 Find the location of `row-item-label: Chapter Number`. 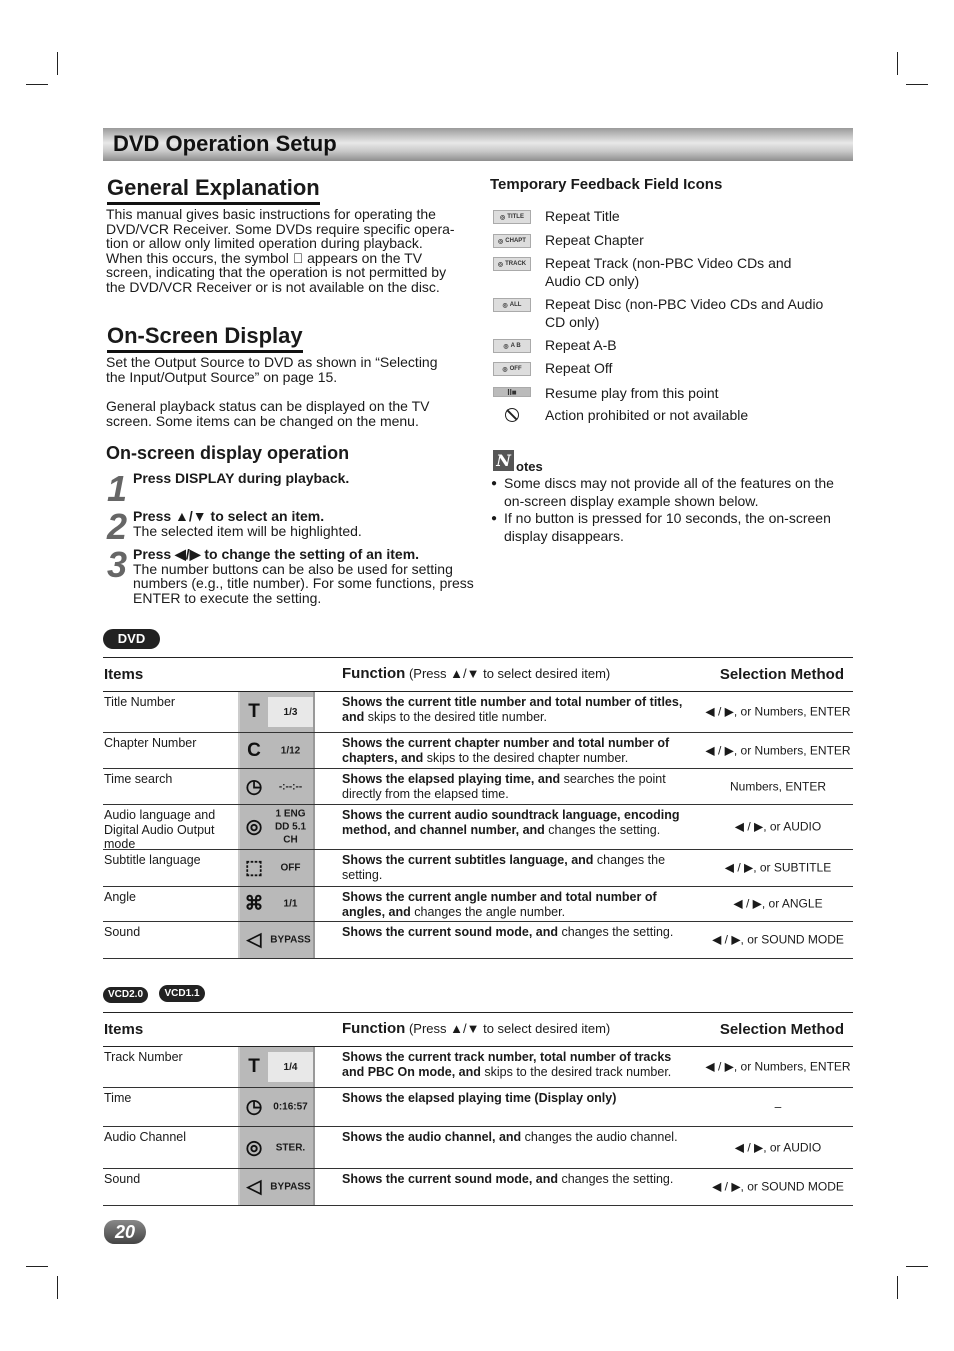

row-item-label: Chapter Number is located at coordinates (150, 743).